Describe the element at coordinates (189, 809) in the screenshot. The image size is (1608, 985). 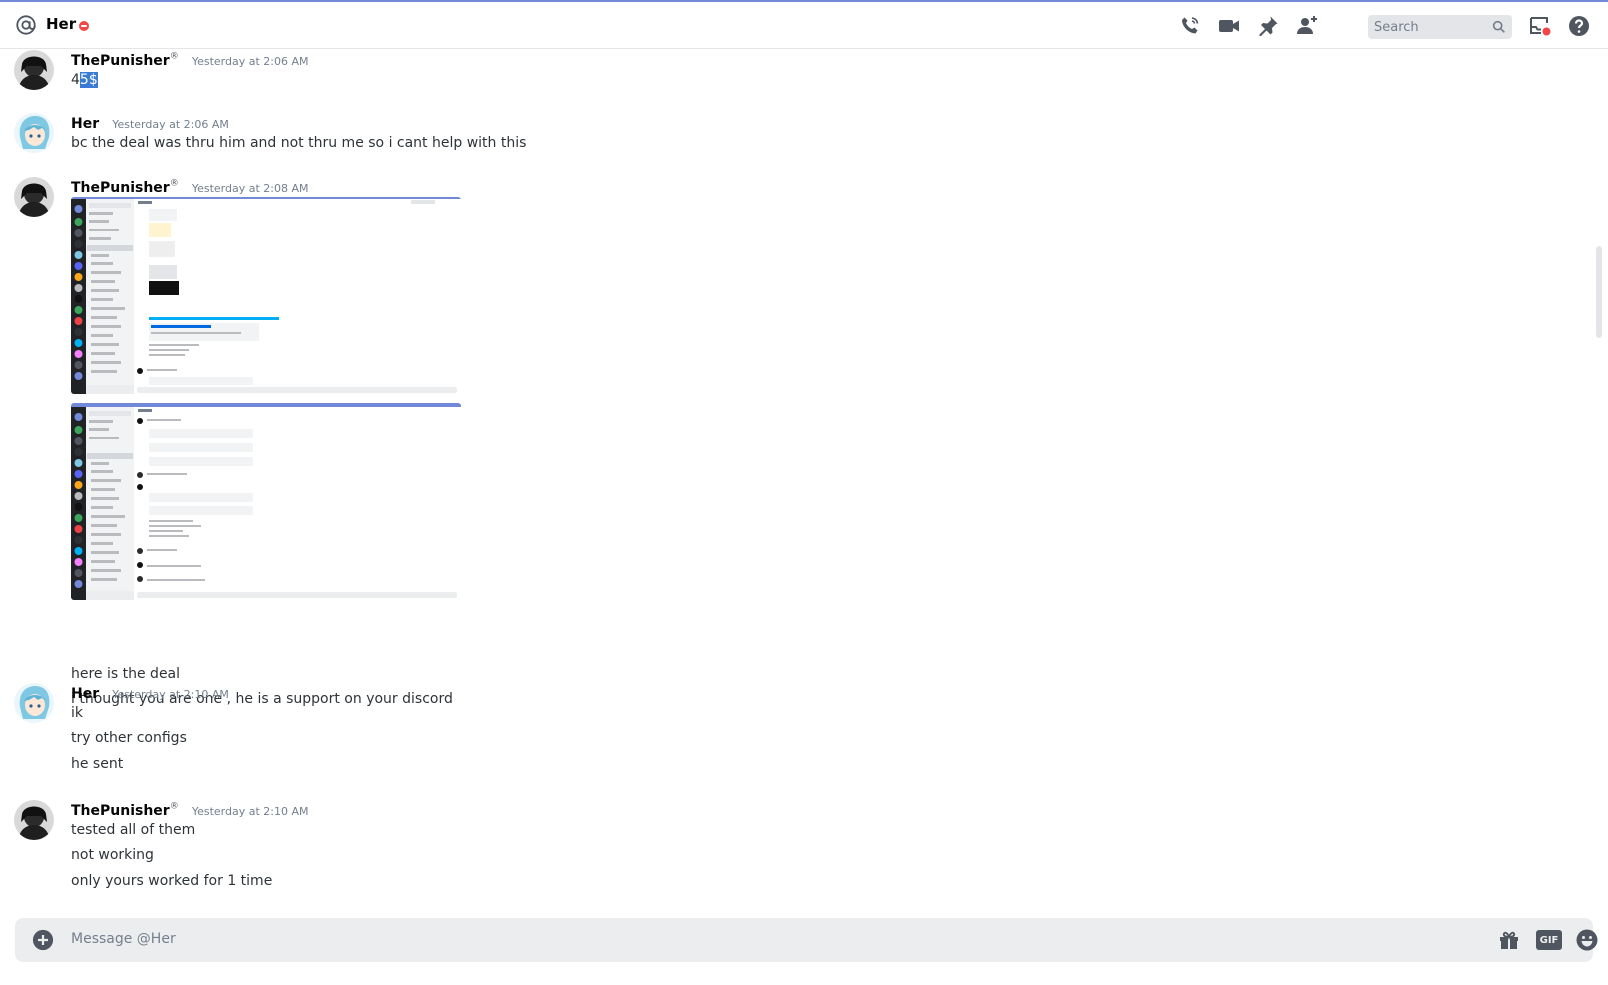
I see `message-header: ThePunisher® Yesterday at 2:10 AM` at that location.